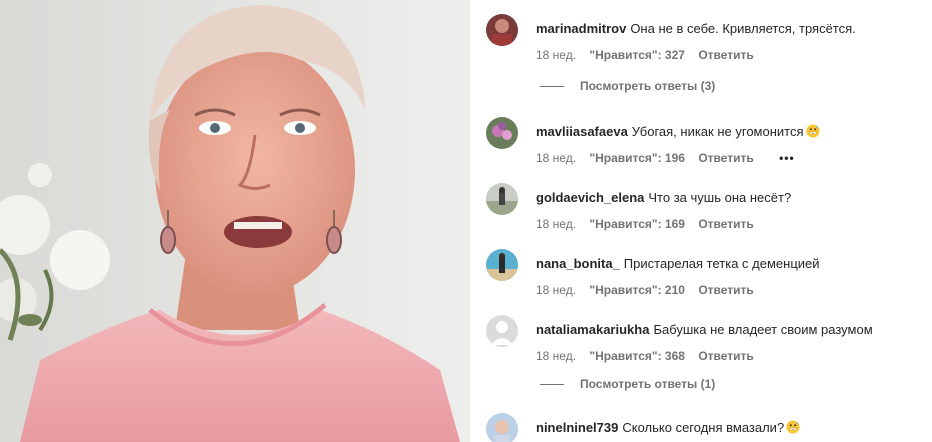  I want to click on comment-meta: 18 нед. "Нравится": 368 Ответить, so click(650, 356).